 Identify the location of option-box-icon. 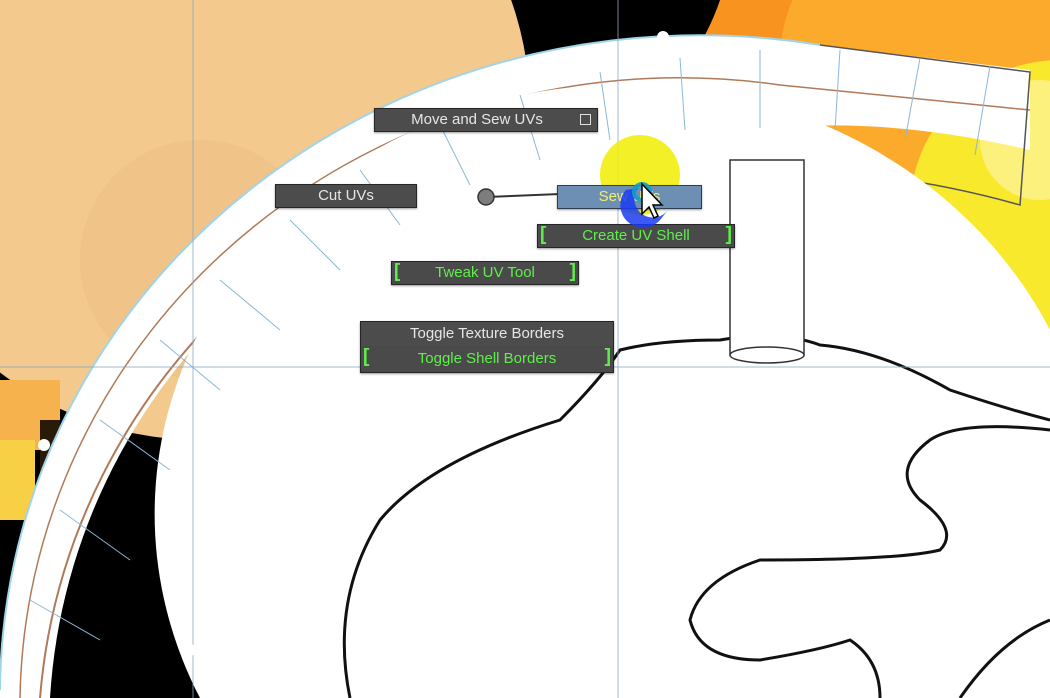
(585, 119).